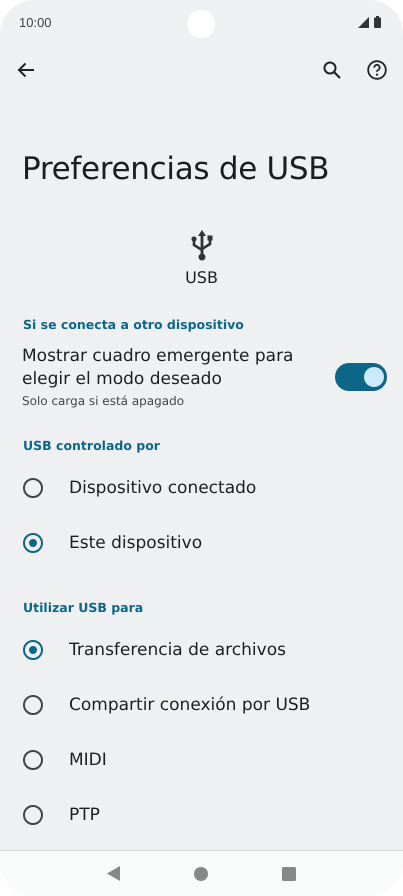 Image resolution: width=403 pixels, height=896 pixels. What do you see at coordinates (113, 873) in the screenshot?
I see `back-icon` at bounding box center [113, 873].